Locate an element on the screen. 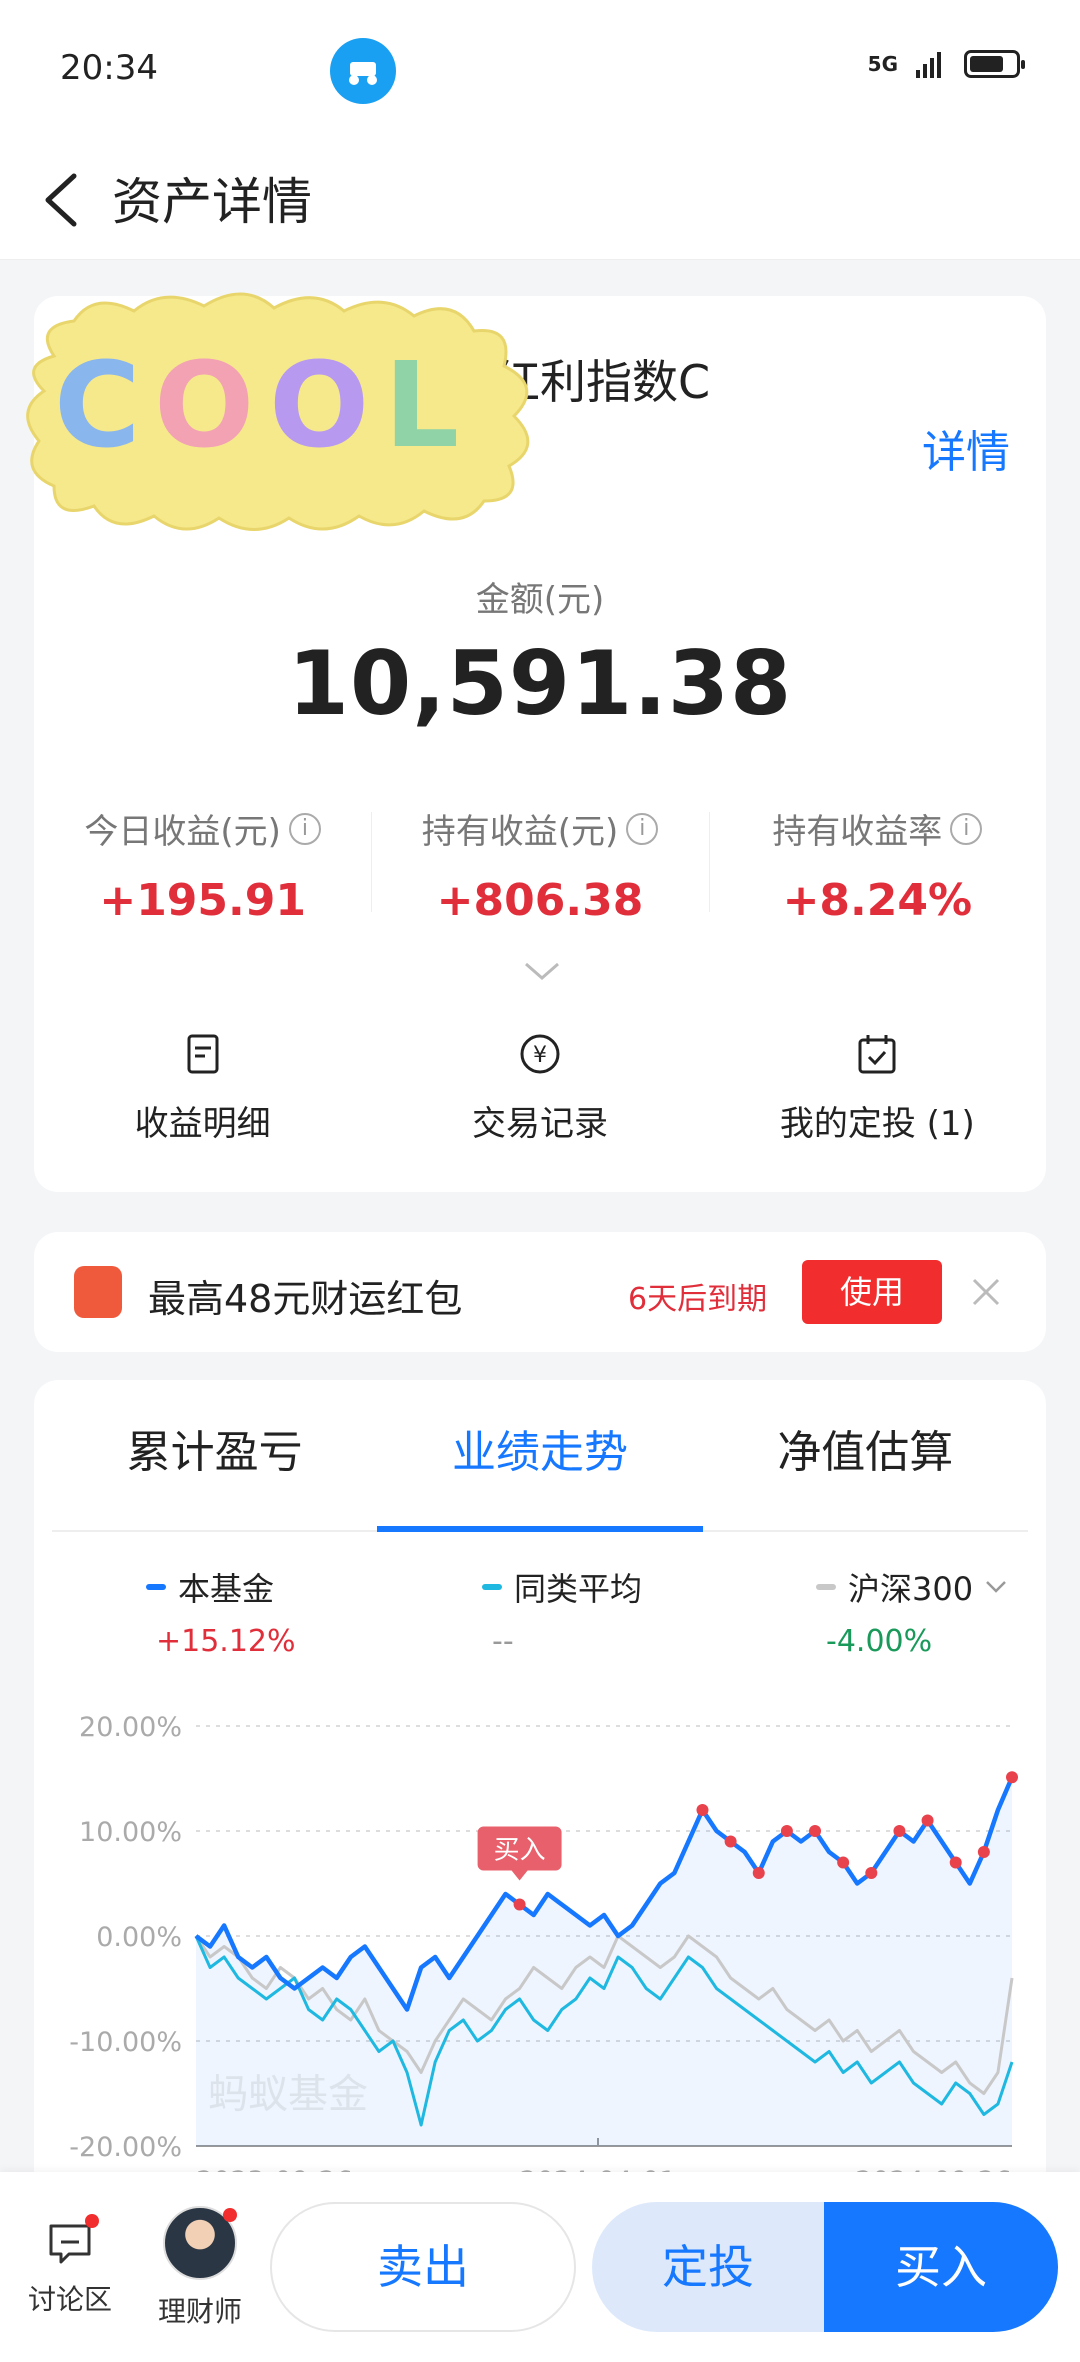 This screenshot has height=2362, width=1080. advisor-entry: 理财师 is located at coordinates (200, 2268).